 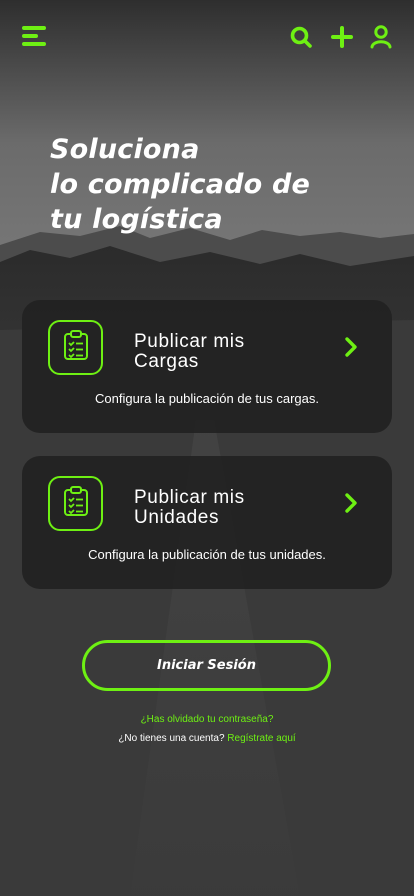 I want to click on search-icon, so click(x=301, y=37).